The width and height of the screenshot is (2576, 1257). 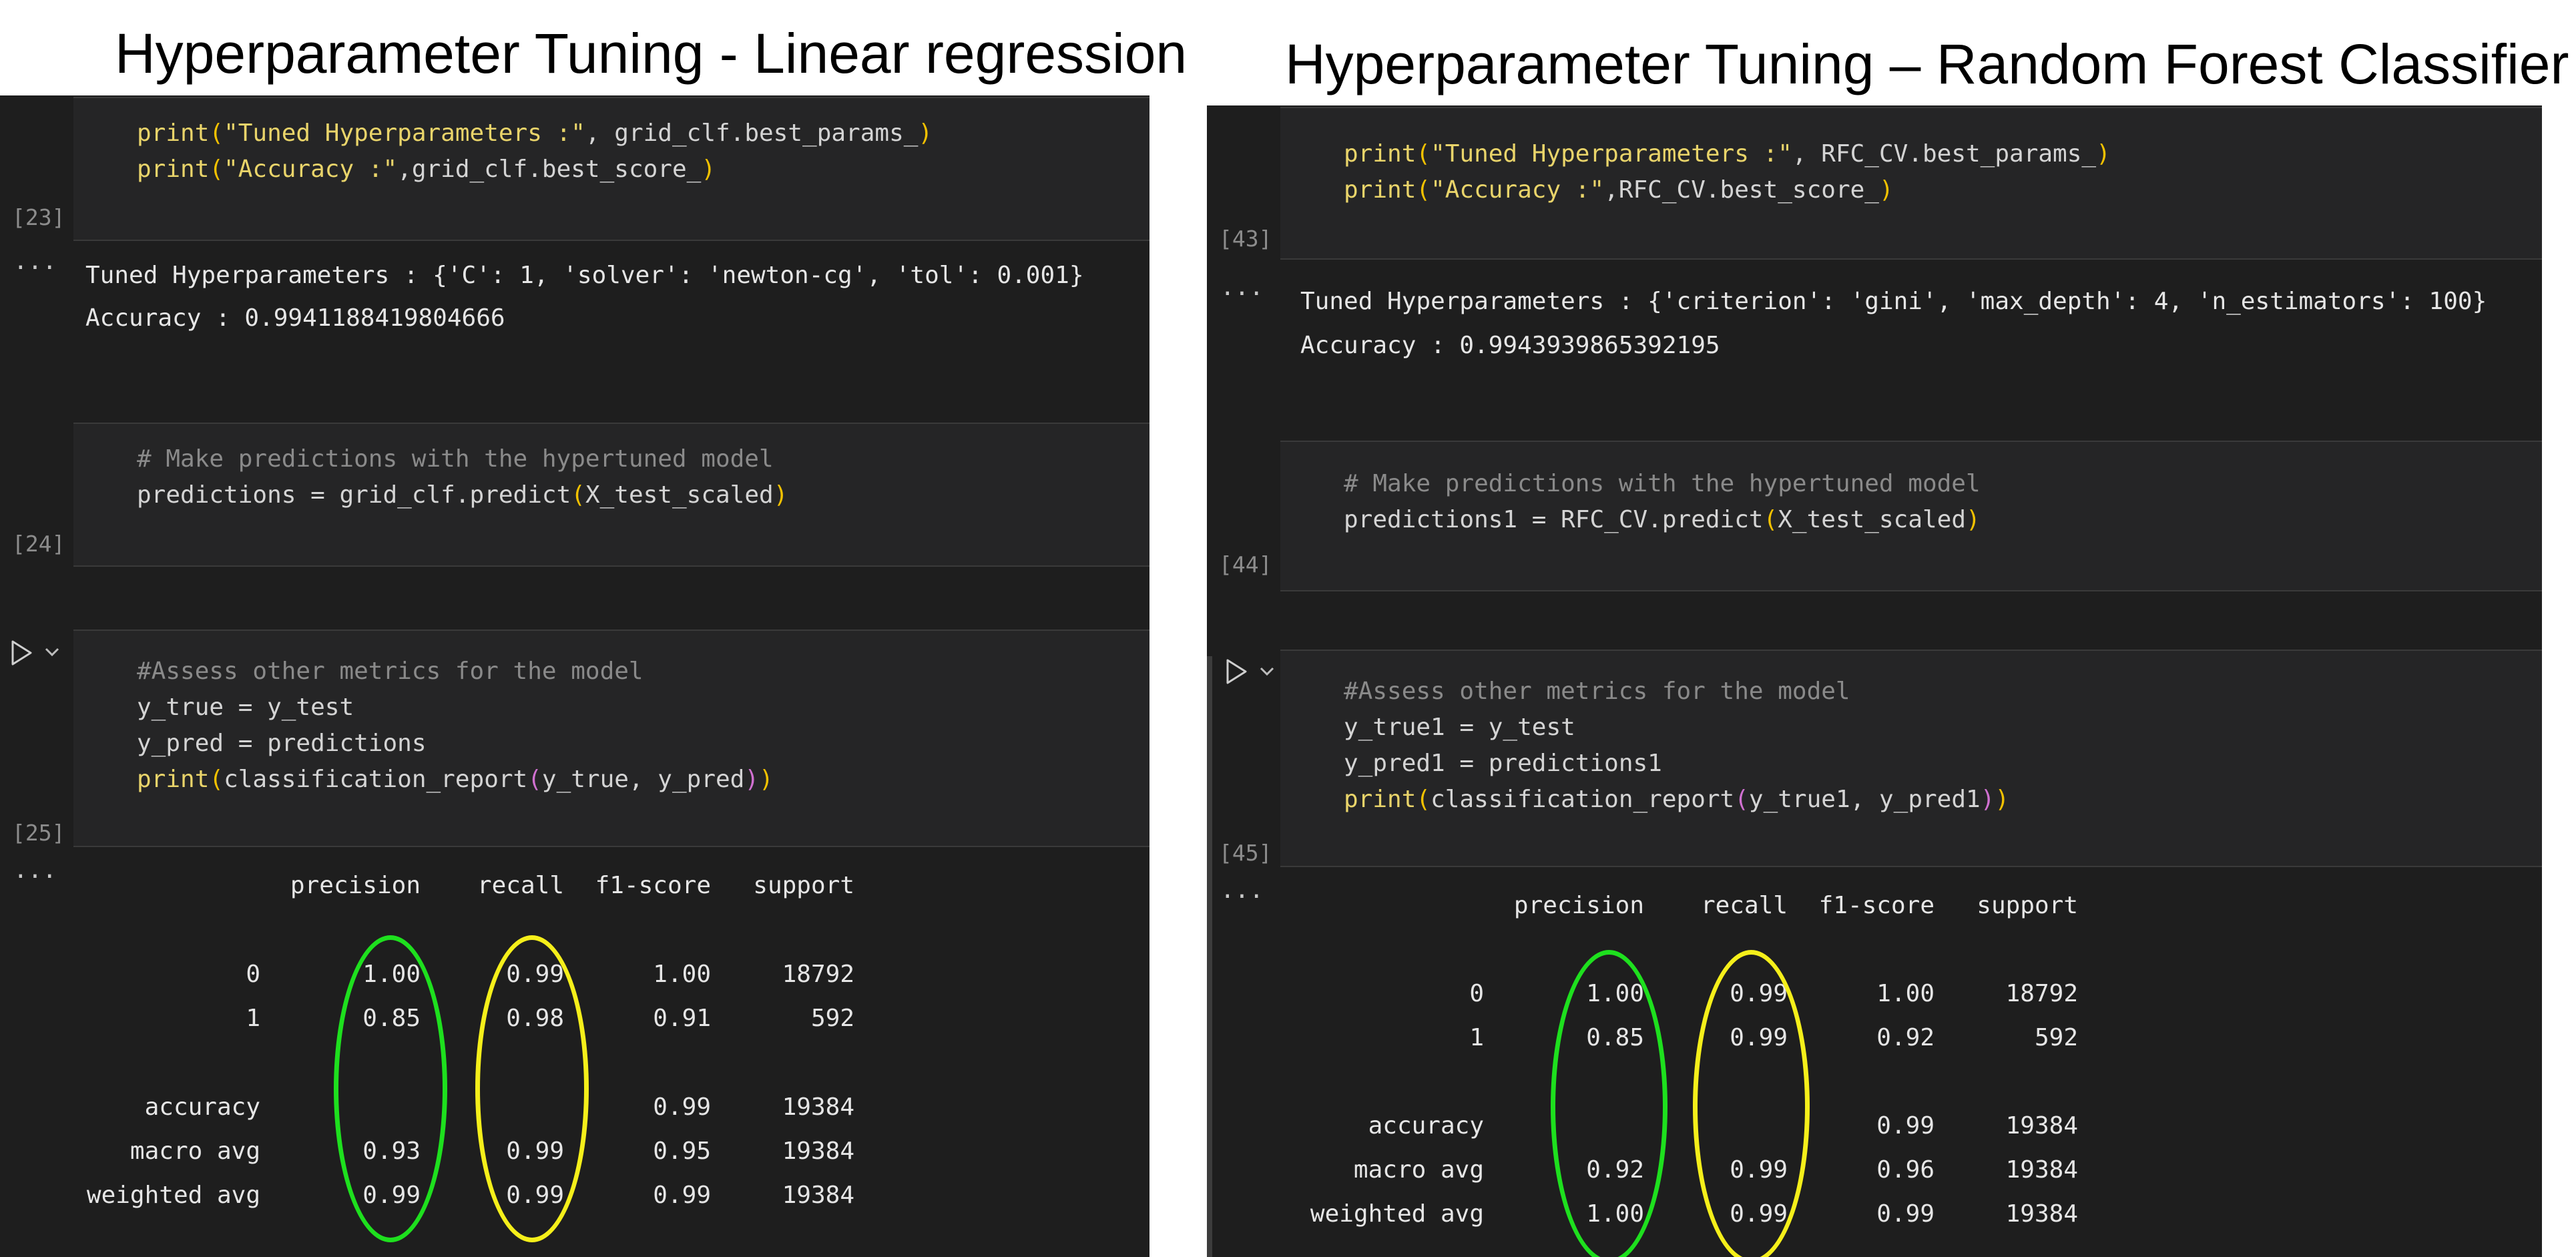 What do you see at coordinates (682, 1018) in the screenshot?
I see `f1-value: 0.91` at bounding box center [682, 1018].